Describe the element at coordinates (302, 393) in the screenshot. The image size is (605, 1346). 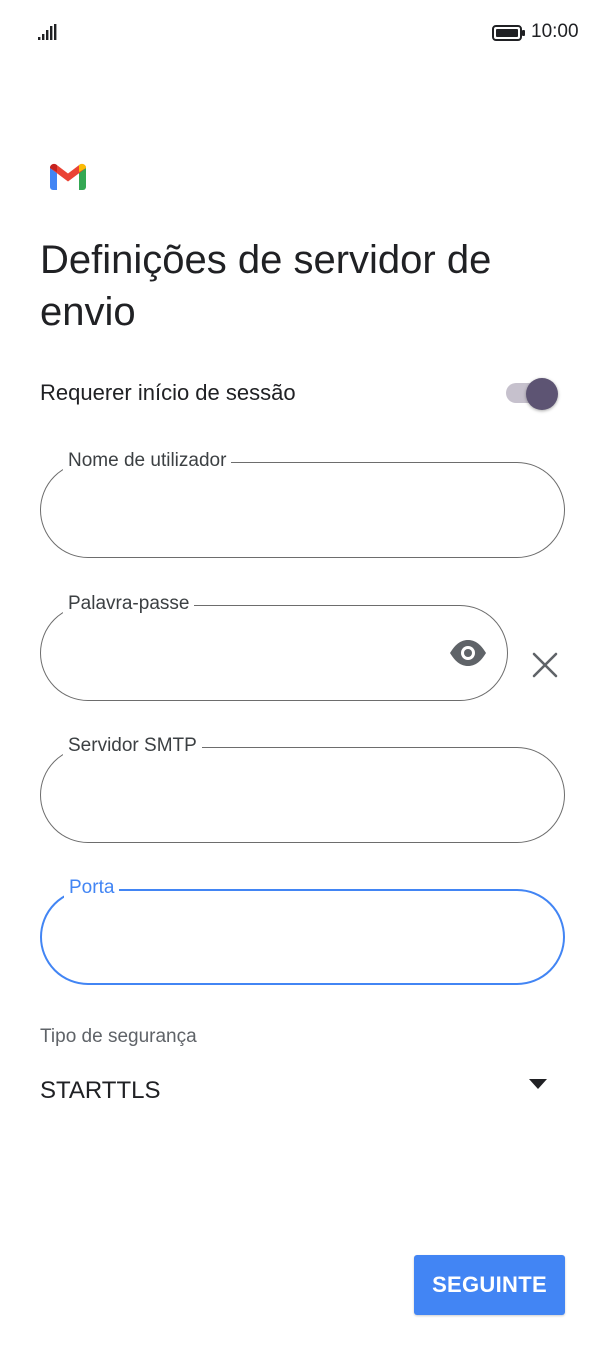
I see `require-login-row: Requerer início de sessão` at that location.